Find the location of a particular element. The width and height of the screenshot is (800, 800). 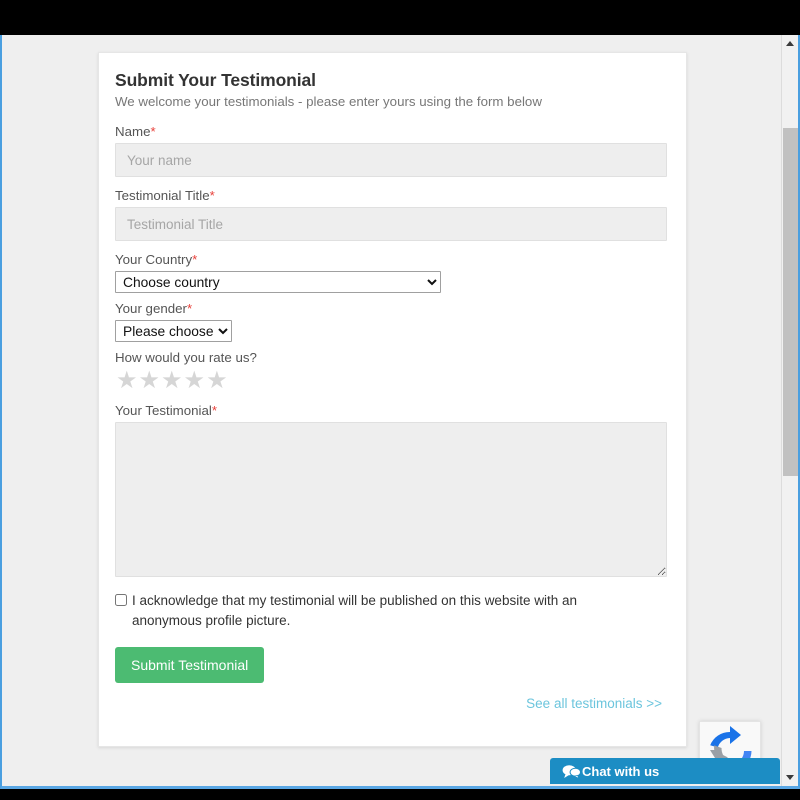

star-icon-5: ★ is located at coordinates (217, 381).